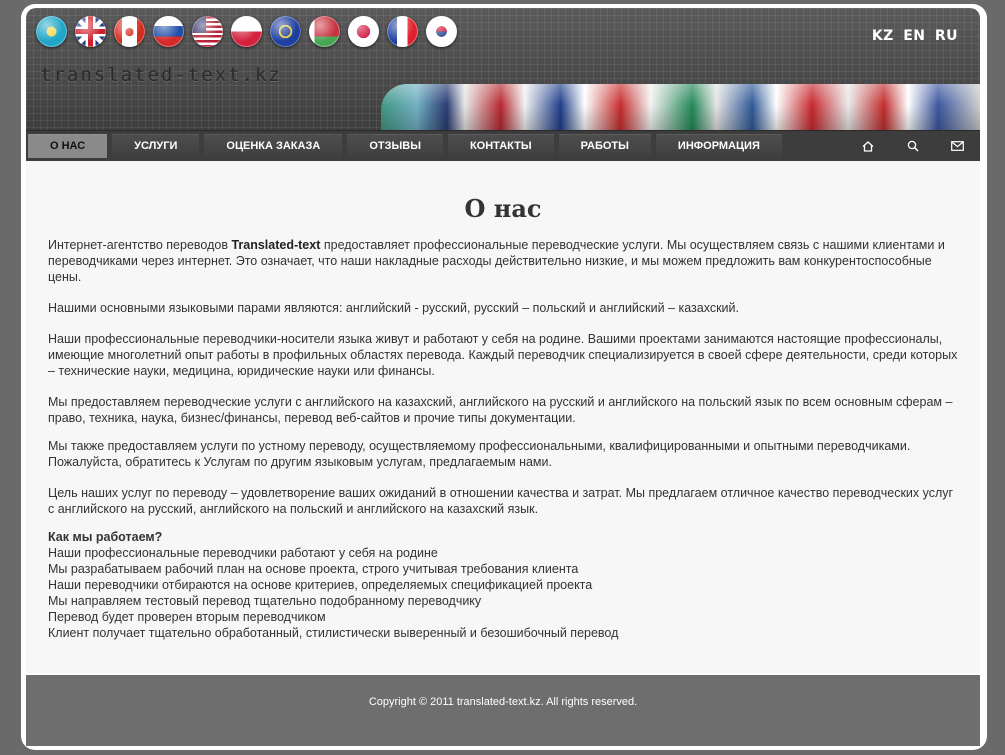 This screenshot has width=1005, height=755. What do you see at coordinates (441, 31) in the screenshot?
I see `korea-flag-icon` at bounding box center [441, 31].